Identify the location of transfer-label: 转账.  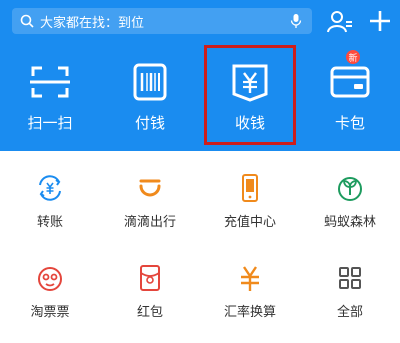
(49, 222).